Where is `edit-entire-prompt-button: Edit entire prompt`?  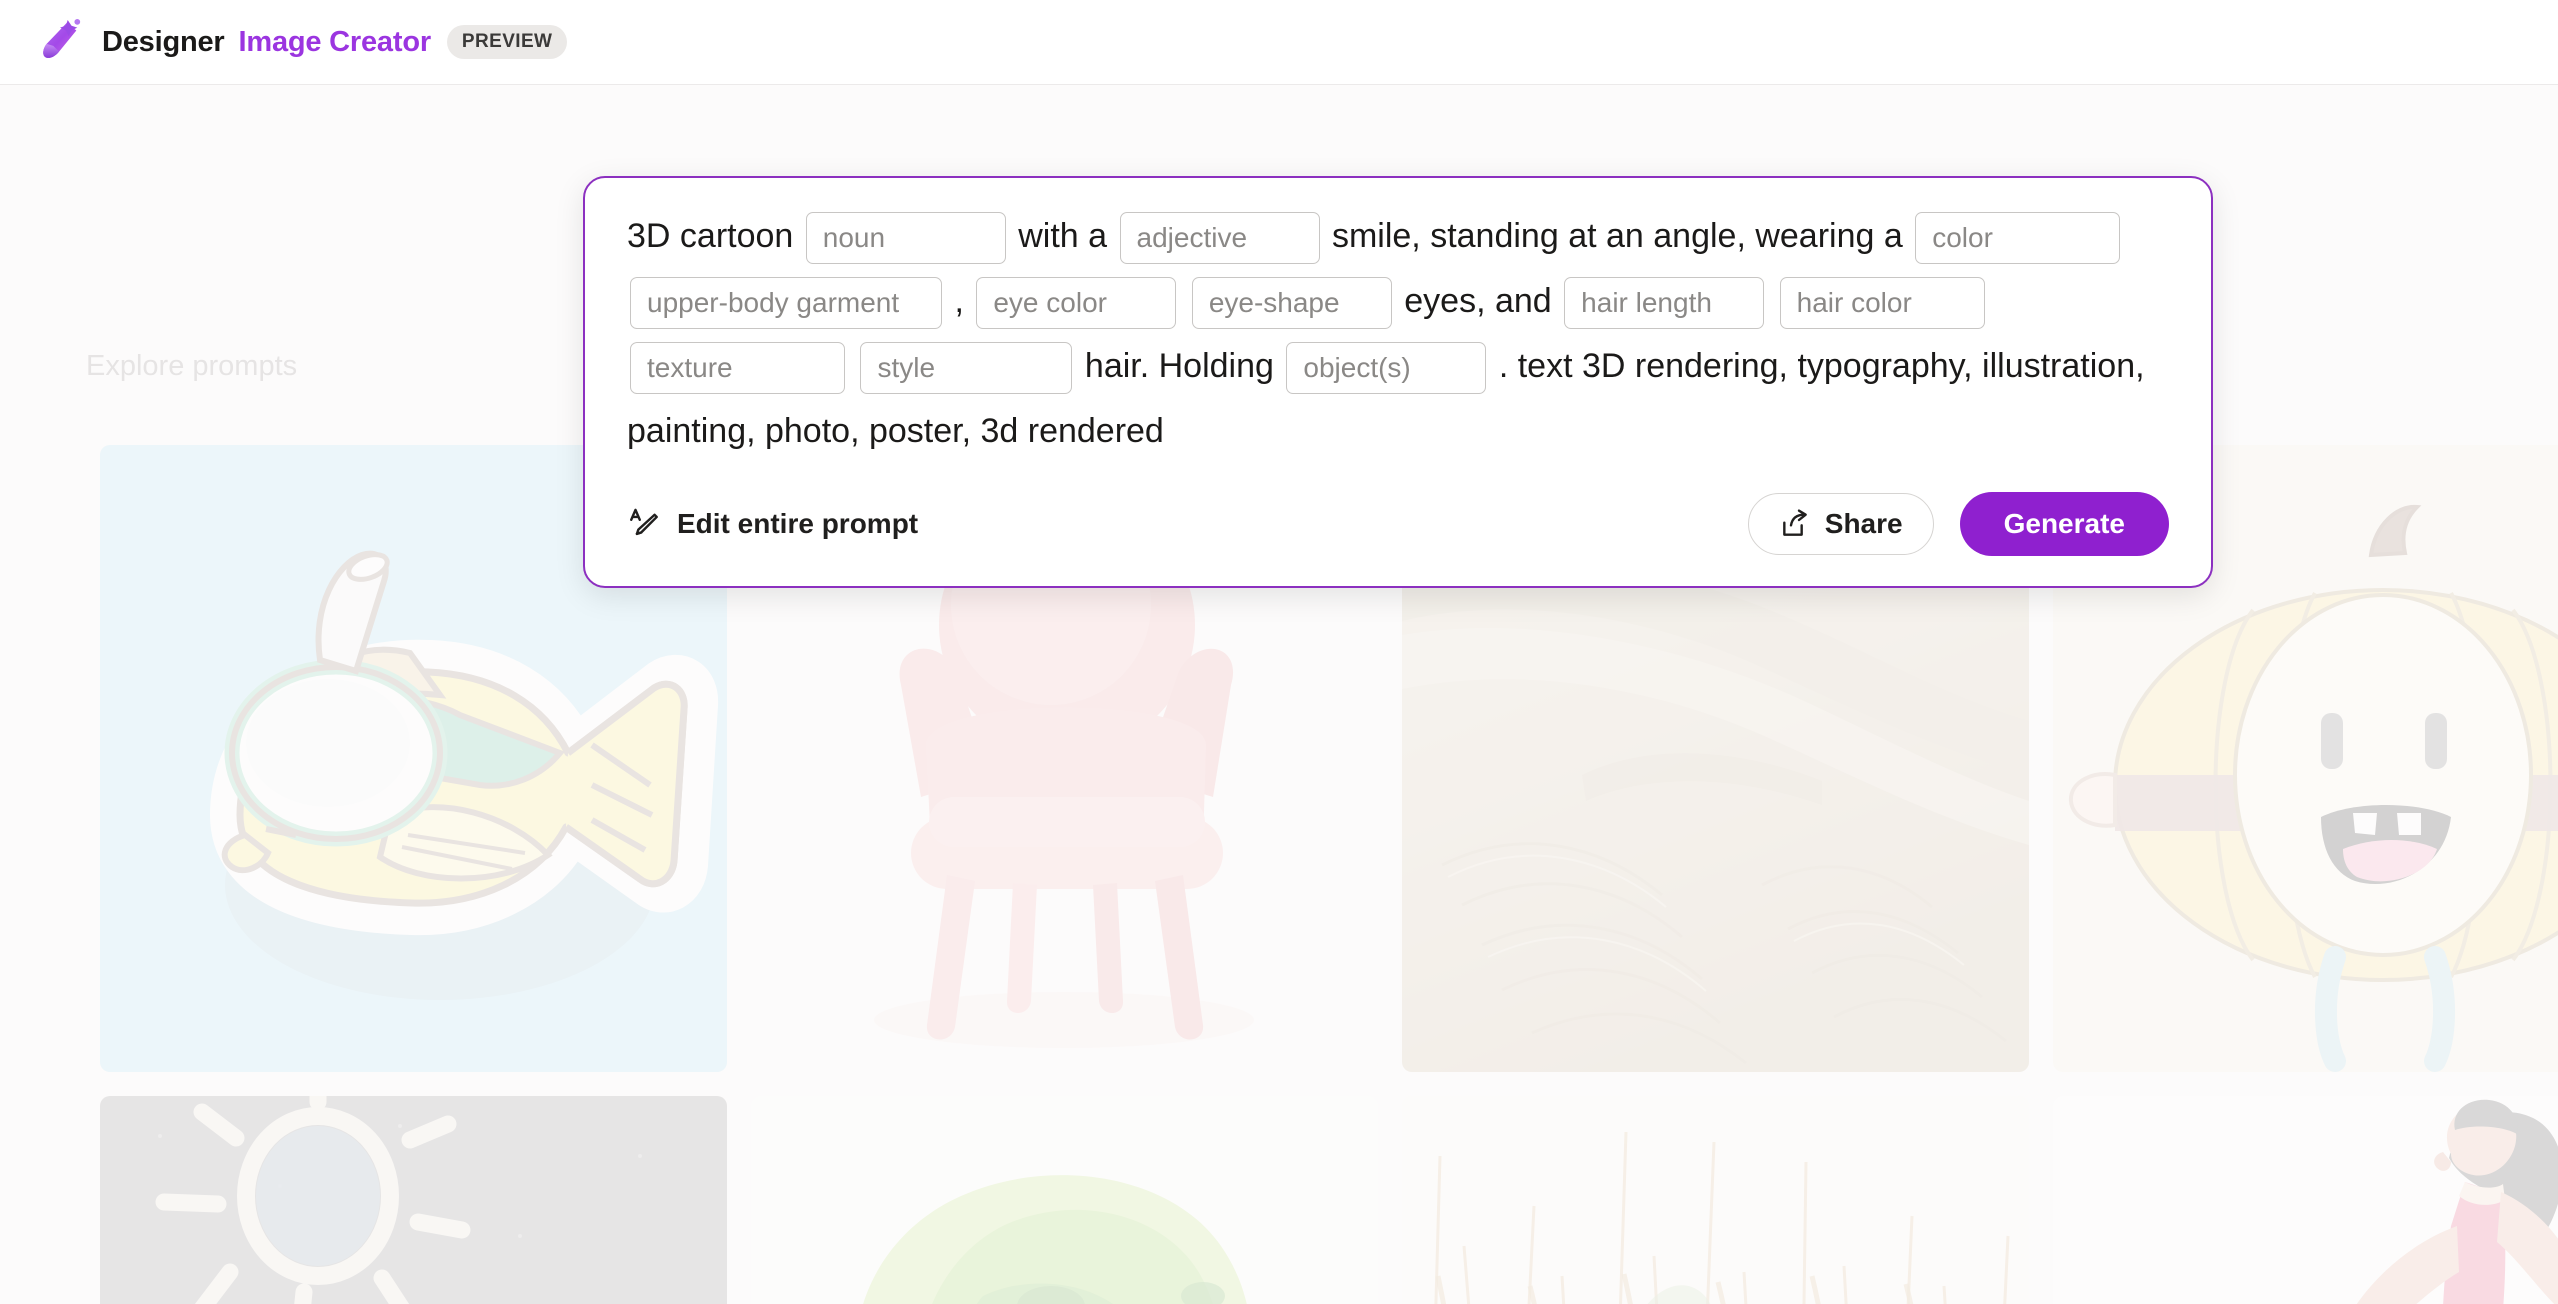
edit-entire-prompt-button: Edit entire prompt is located at coordinates (772, 524).